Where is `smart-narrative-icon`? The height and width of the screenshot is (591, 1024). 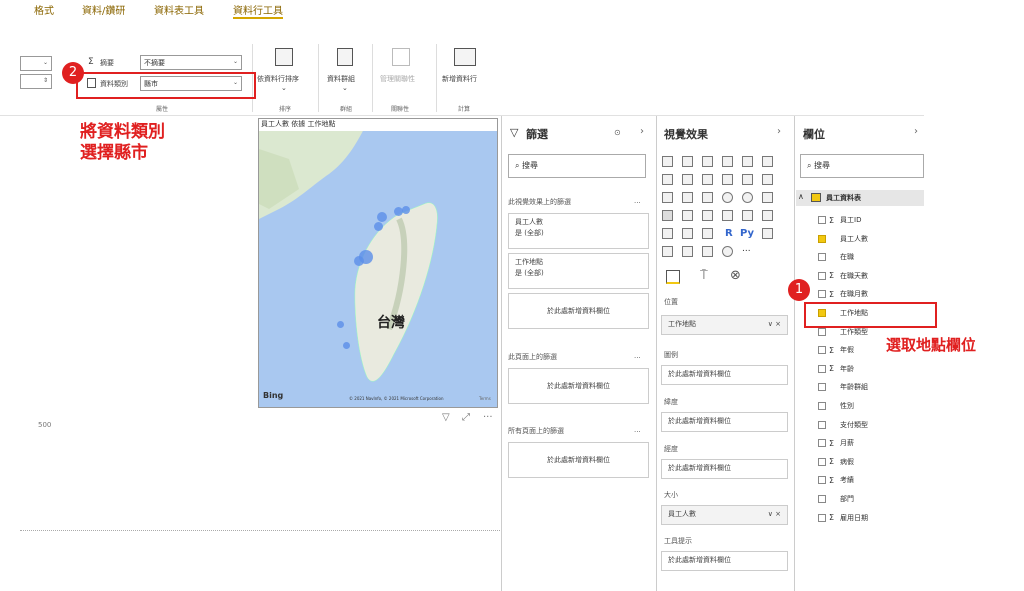
smart-narrative-icon is located at coordinates (707, 251).